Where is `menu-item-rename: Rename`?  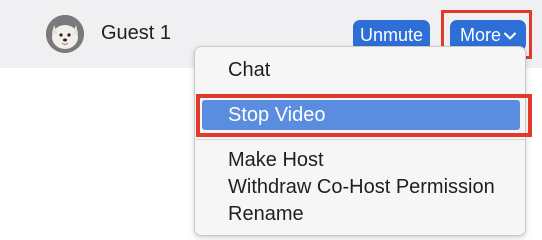
menu-item-rename: Rename is located at coordinates (266, 214).